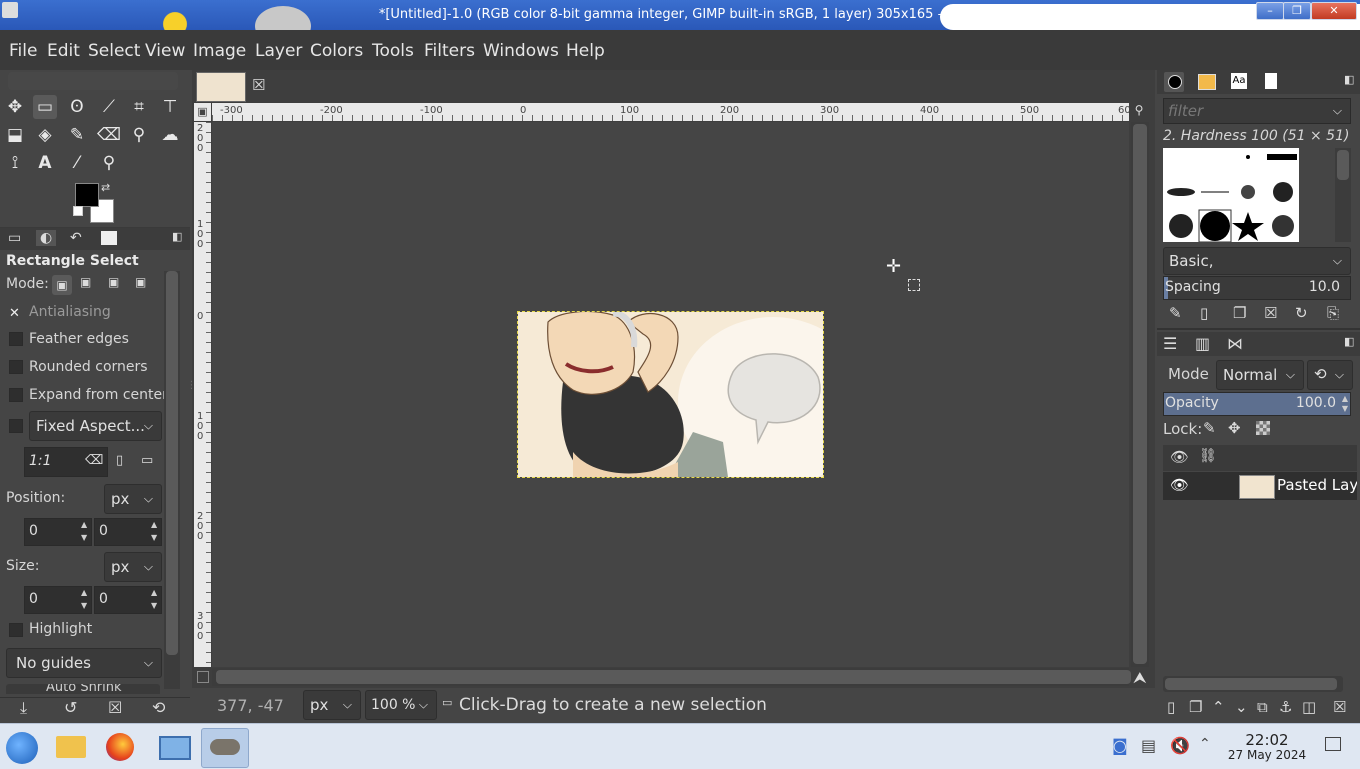 Image resolution: width=1360 pixels, height=769 pixels. What do you see at coordinates (332, 705) in the screenshot?
I see `unit-dropdown: px ⌵` at bounding box center [332, 705].